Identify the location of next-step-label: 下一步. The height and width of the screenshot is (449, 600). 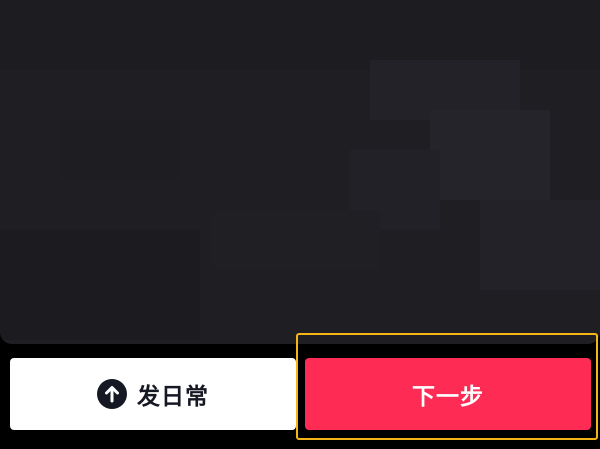
(448, 397).